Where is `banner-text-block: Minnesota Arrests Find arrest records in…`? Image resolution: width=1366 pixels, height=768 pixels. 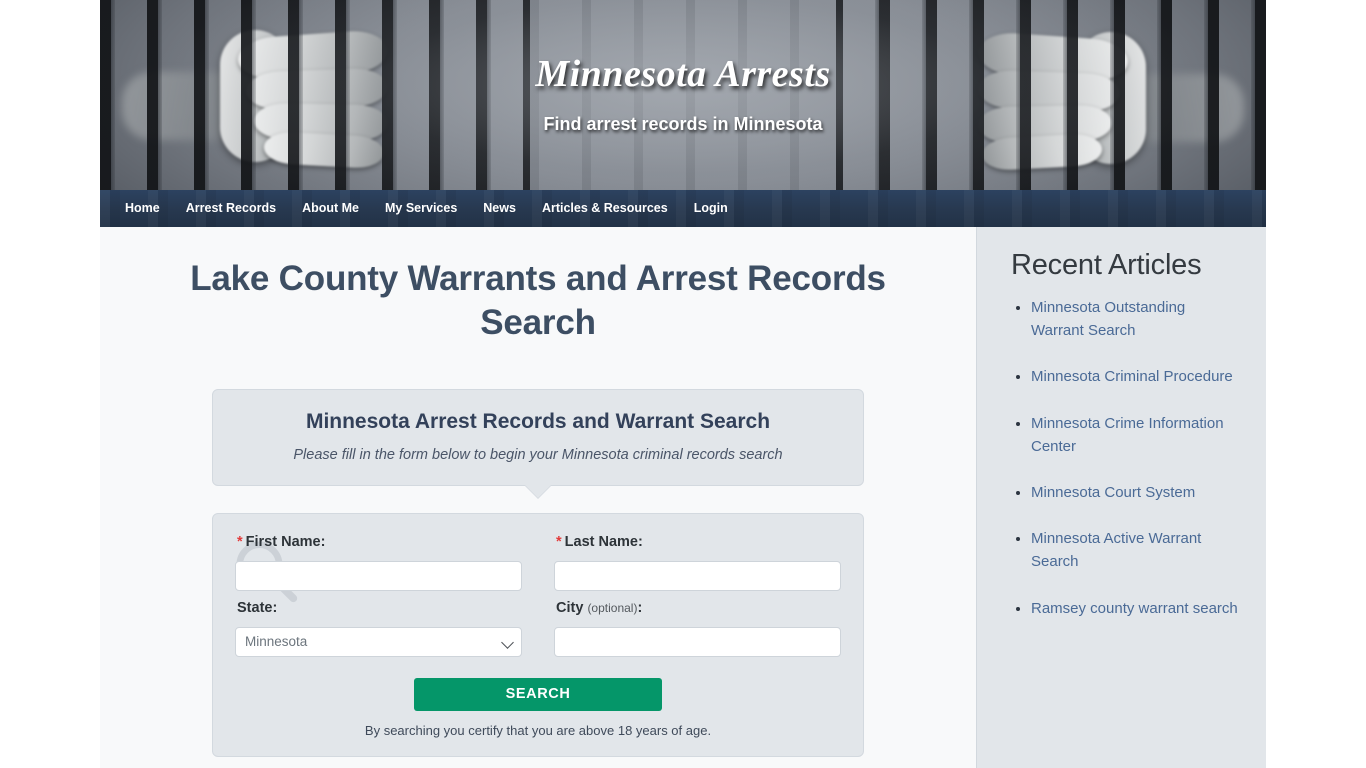 banner-text-block: Minnesota Arrests Find arrest records in… is located at coordinates (683, 93).